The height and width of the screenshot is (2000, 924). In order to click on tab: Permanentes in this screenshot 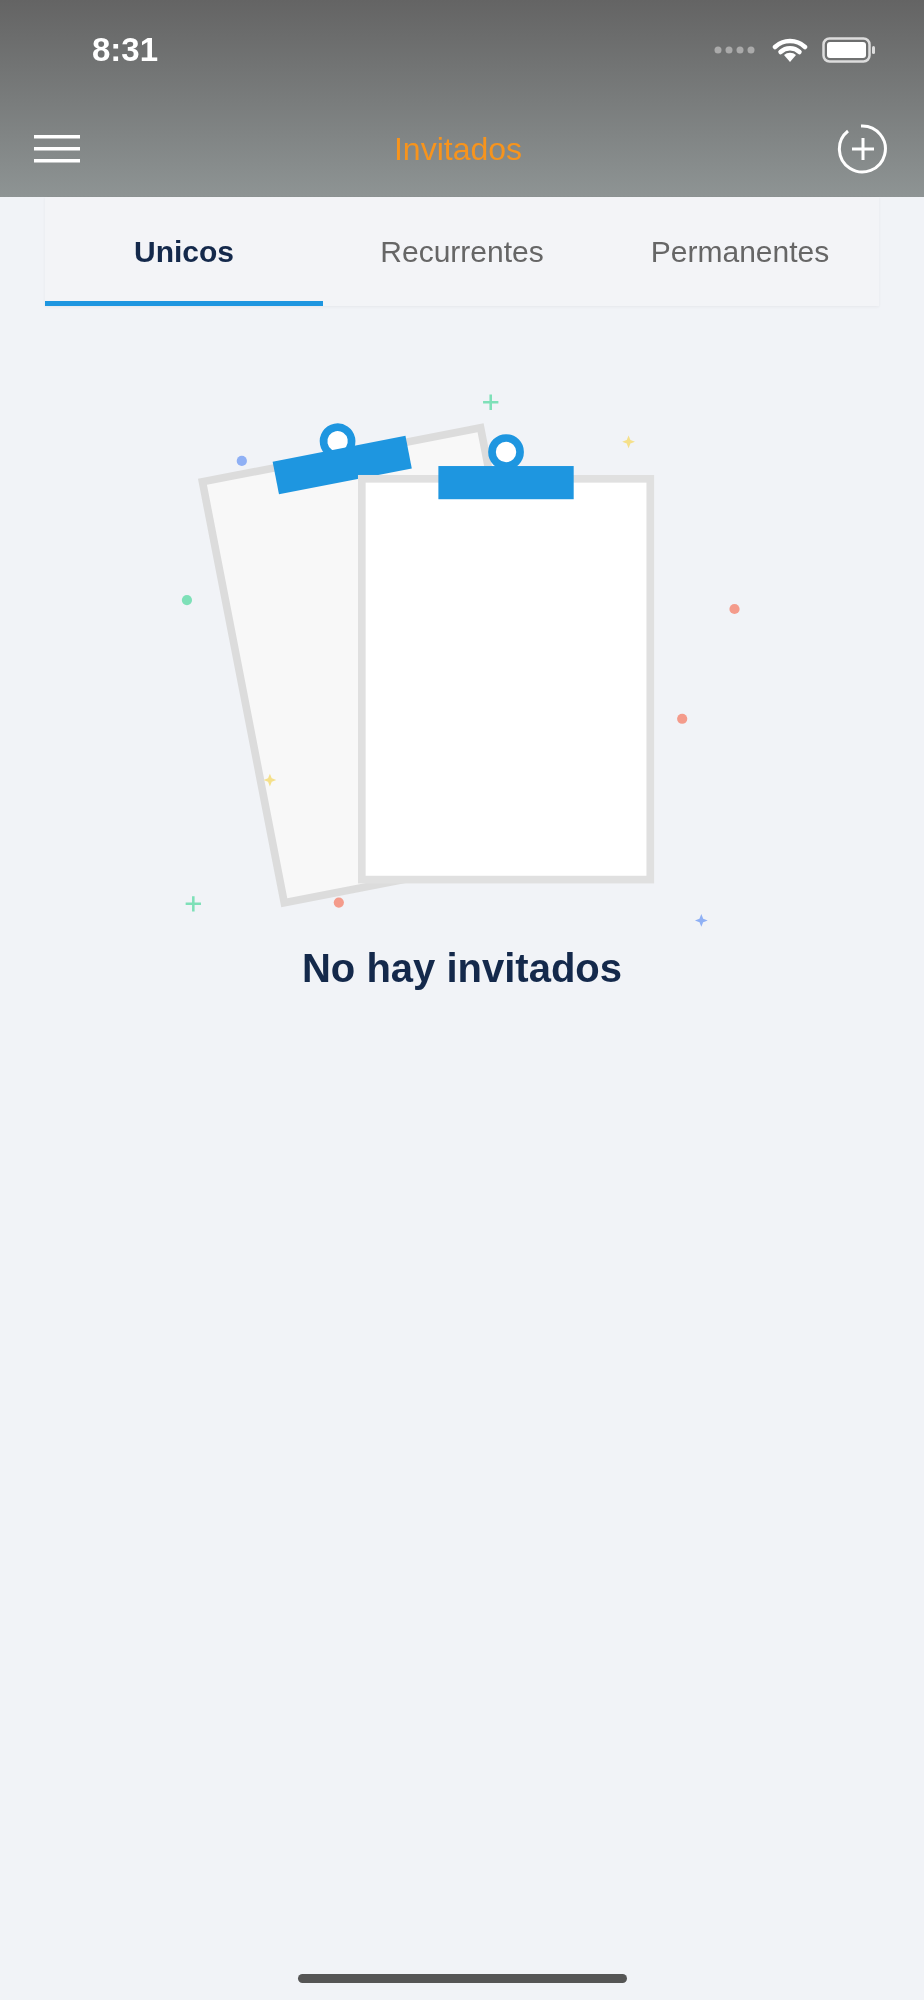, I will do `click(740, 251)`.